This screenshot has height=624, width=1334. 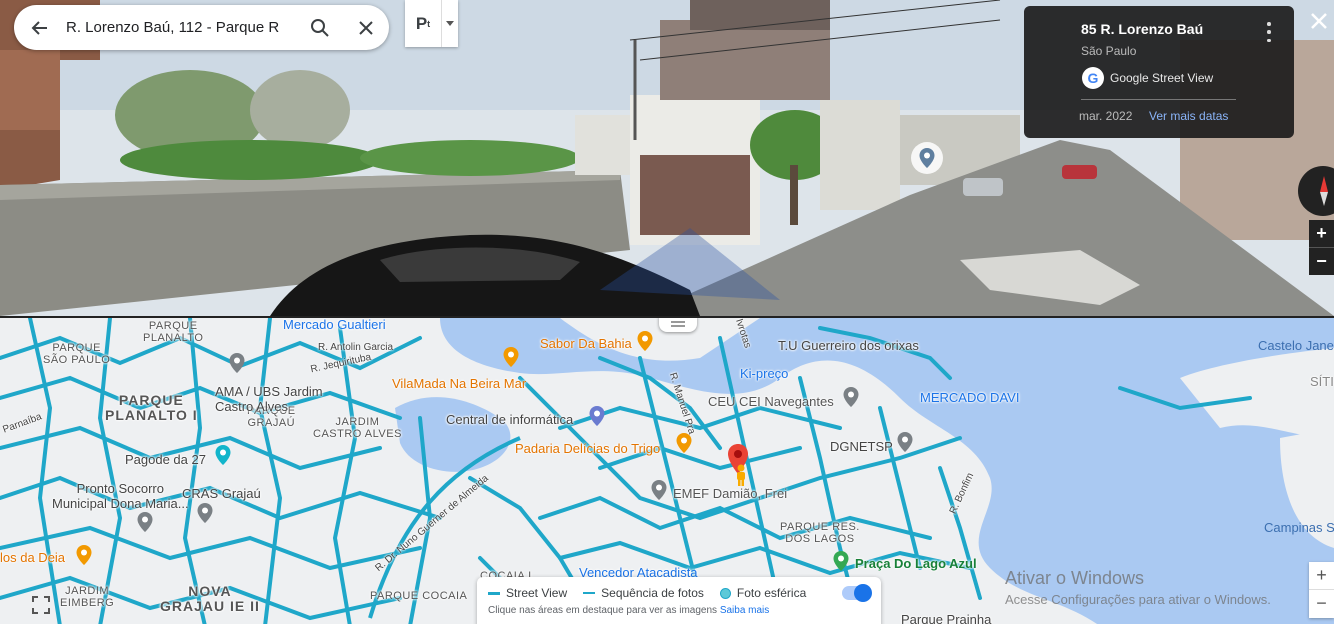 What do you see at coordinates (678, 325) in the screenshot?
I see `pane-resize-handle` at bounding box center [678, 325].